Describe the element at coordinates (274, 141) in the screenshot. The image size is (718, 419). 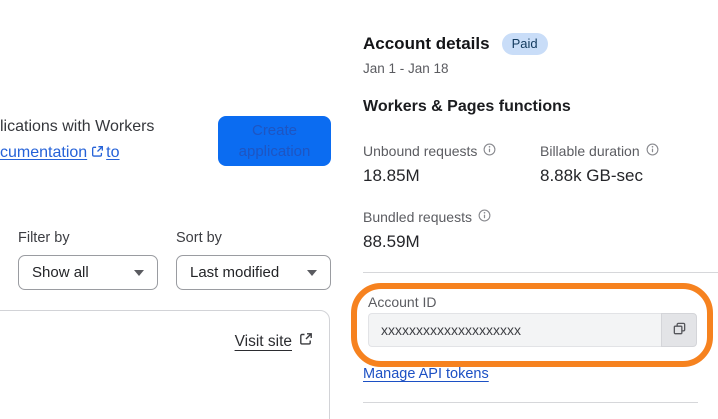
I see `create-application-button: Create application` at that location.